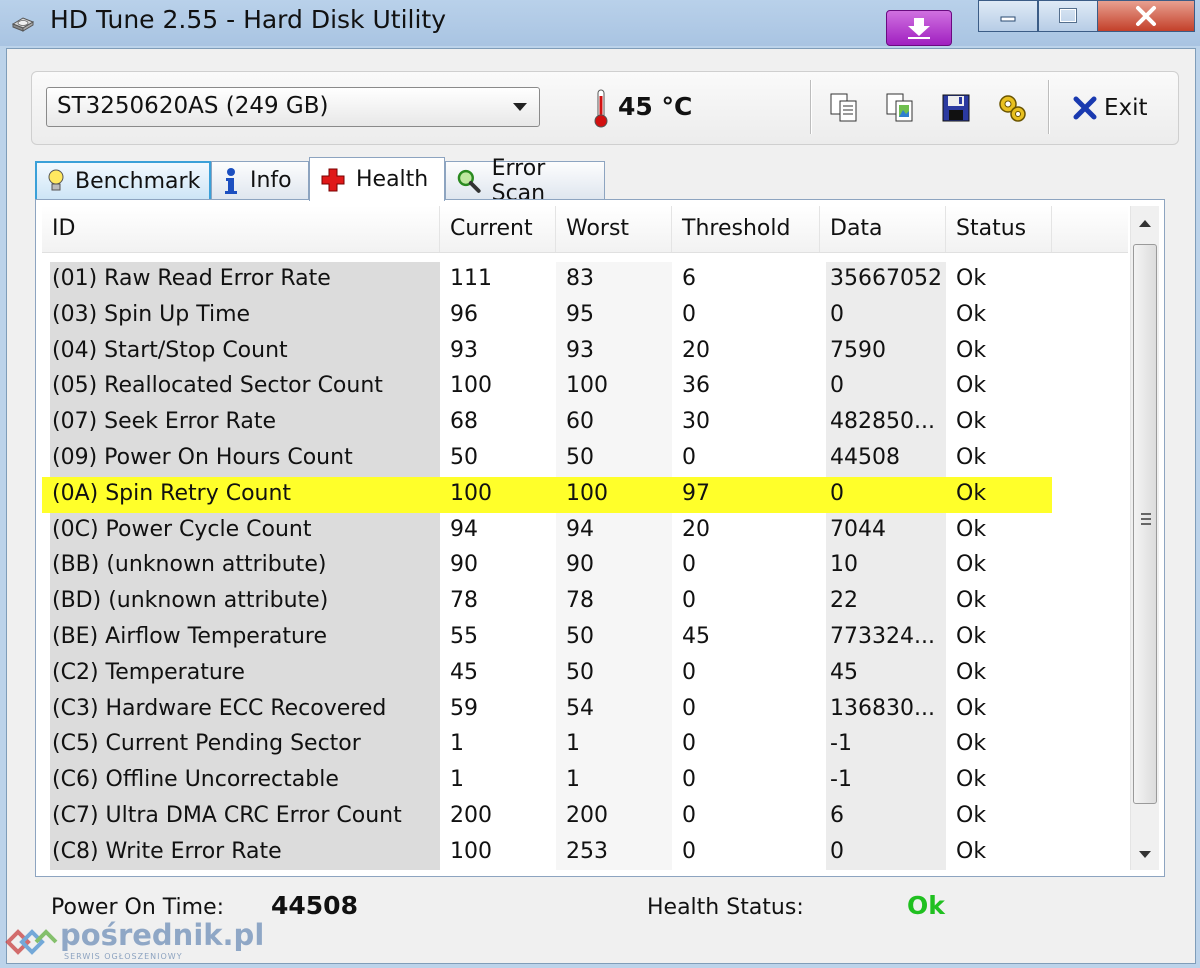 This screenshot has width=1200, height=968. What do you see at coordinates (377, 179) in the screenshot?
I see `tab-health: Health` at bounding box center [377, 179].